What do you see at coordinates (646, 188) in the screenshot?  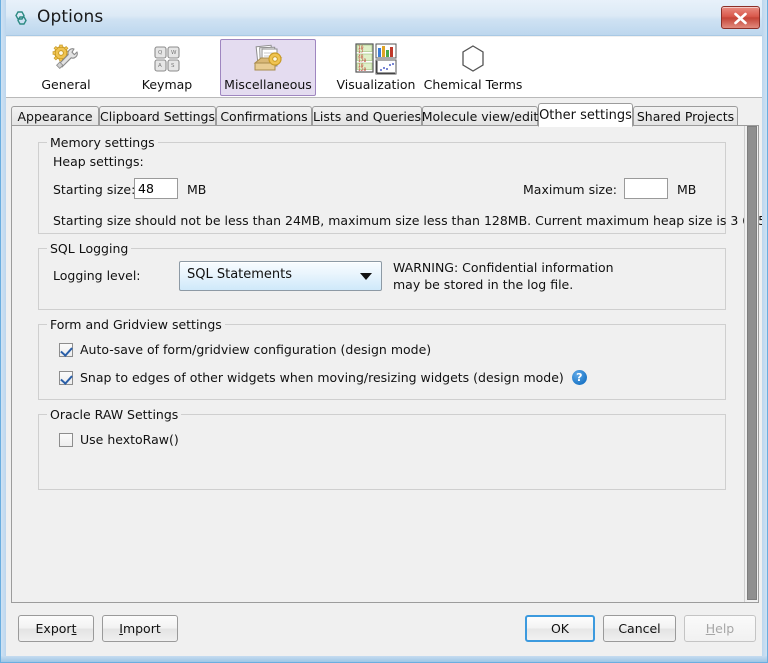 I see `maximum-size-input` at bounding box center [646, 188].